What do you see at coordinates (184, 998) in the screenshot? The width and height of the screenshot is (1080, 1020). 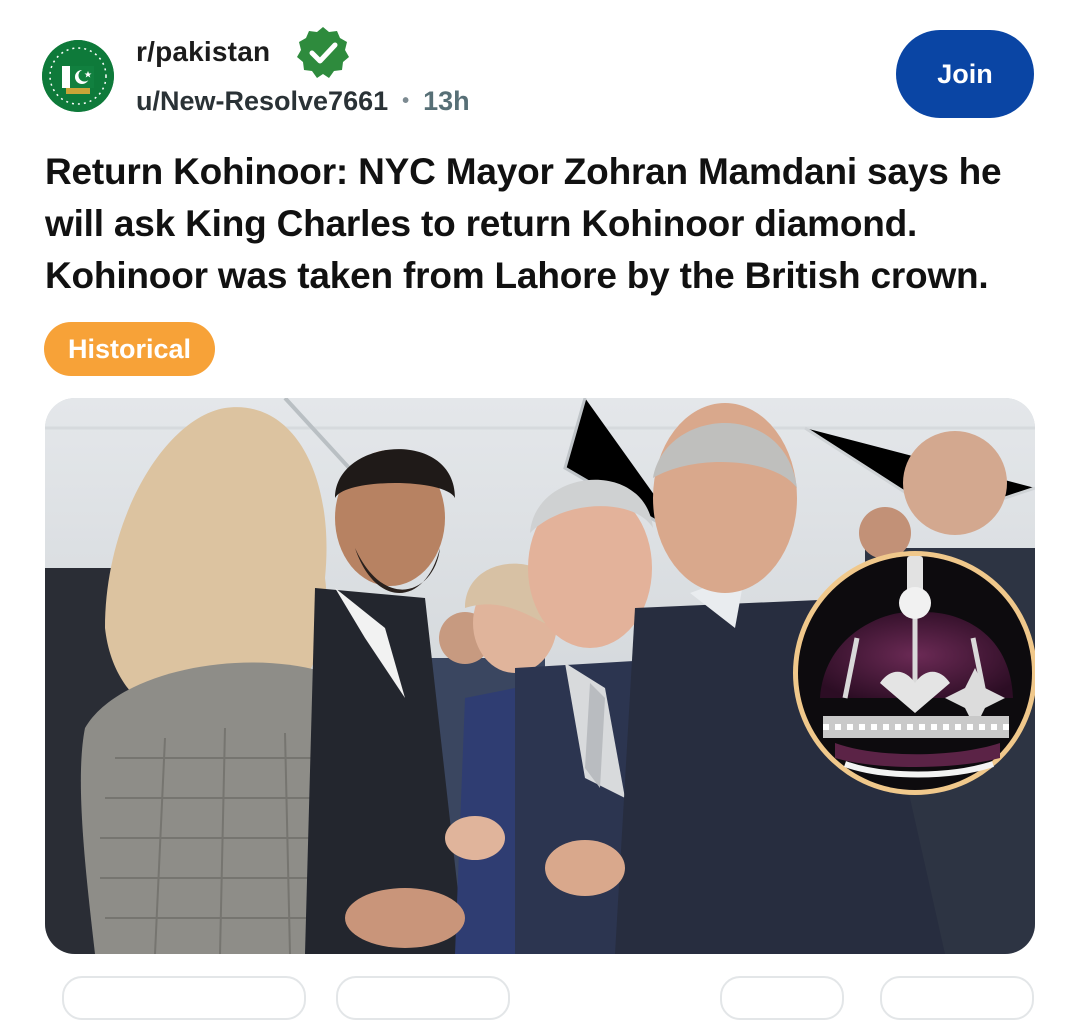 I see `vote-pill` at bounding box center [184, 998].